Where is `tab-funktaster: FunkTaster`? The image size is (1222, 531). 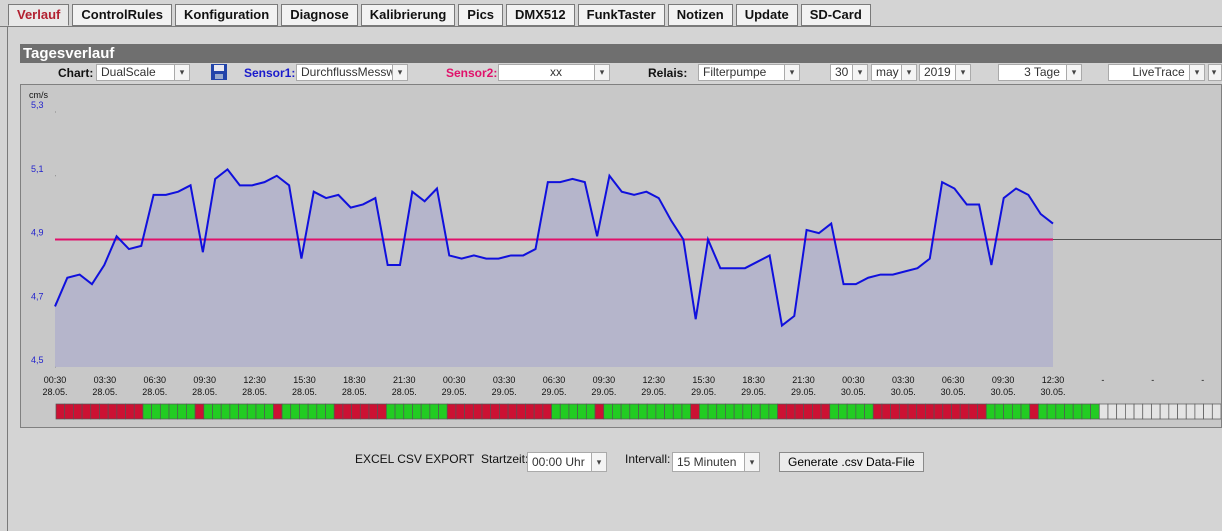 tab-funktaster: FunkTaster is located at coordinates (621, 15).